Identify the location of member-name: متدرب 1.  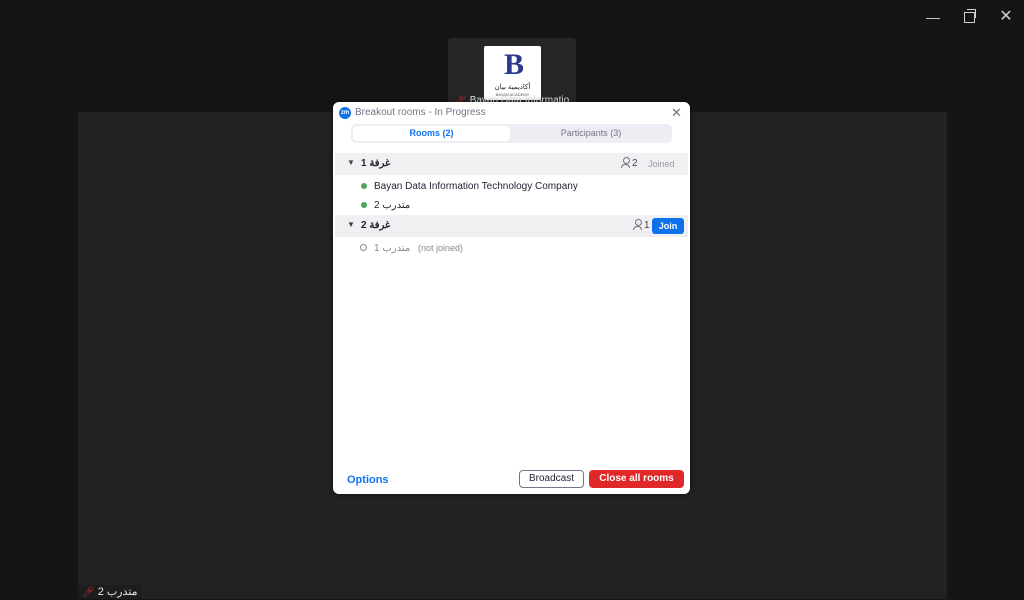
(392, 248).